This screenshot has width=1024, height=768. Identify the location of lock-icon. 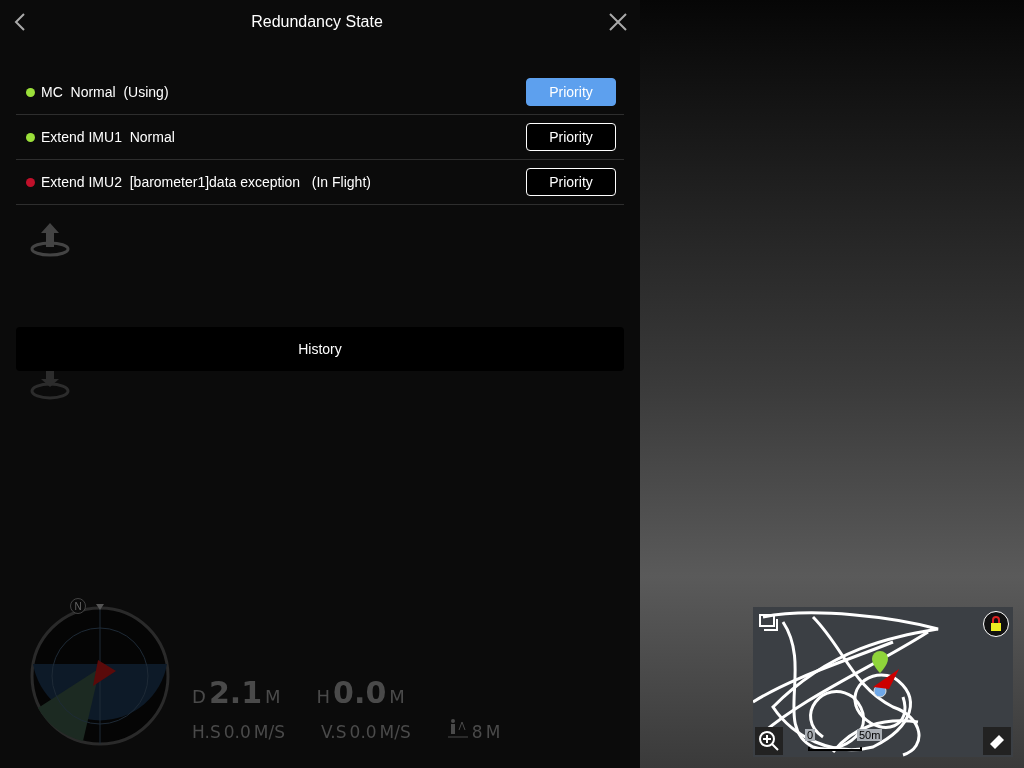
(996, 624).